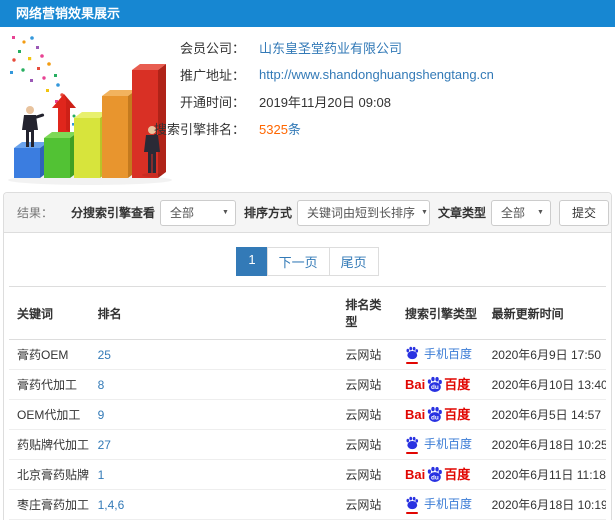 Image resolution: width=615 pixels, height=520 pixels. What do you see at coordinates (213, 474) in the screenshot?
I see `rank-cell: 1` at bounding box center [213, 474].